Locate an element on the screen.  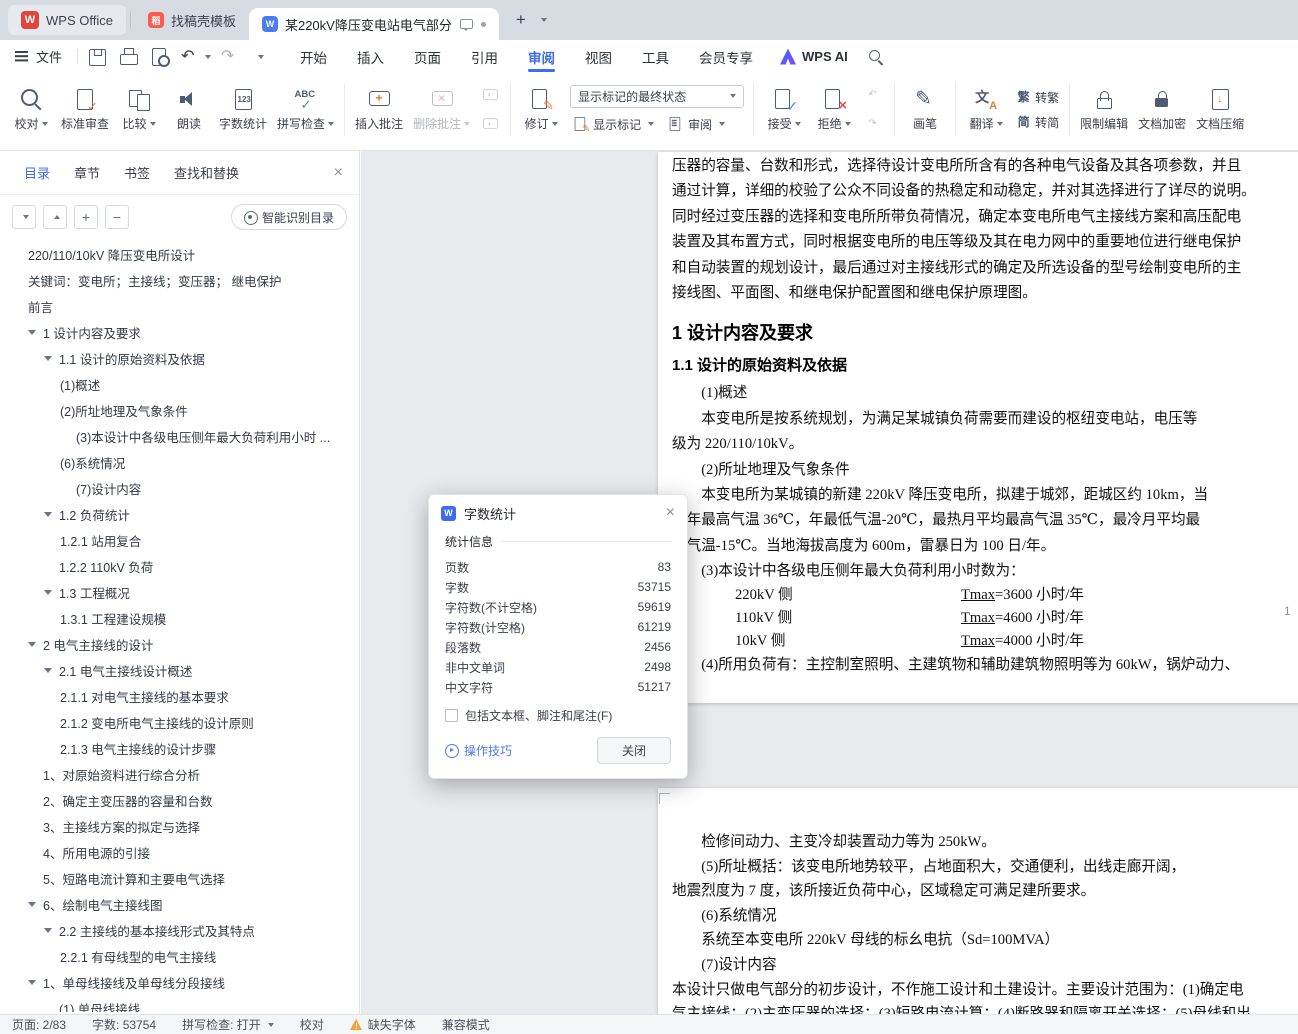
menu-tab-插入: 插入 is located at coordinates (370, 56).